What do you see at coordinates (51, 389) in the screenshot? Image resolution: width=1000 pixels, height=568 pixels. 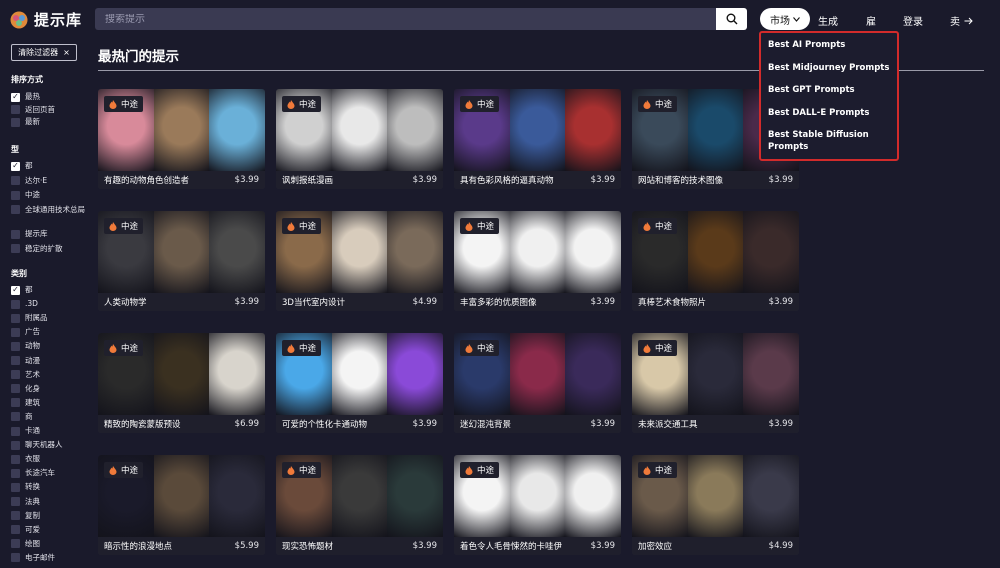 I see `filter-option-category: 化身` at bounding box center [51, 389].